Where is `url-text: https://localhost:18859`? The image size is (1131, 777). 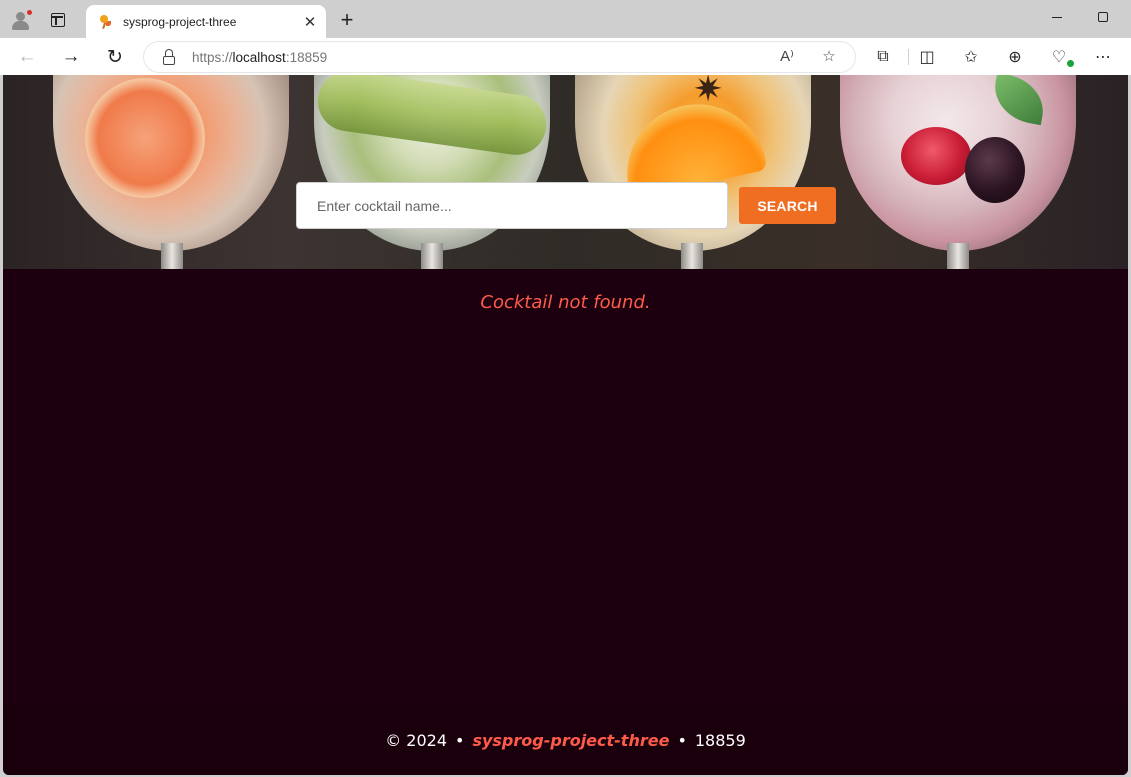
url-text: https://localhost:18859 is located at coordinates (259, 57).